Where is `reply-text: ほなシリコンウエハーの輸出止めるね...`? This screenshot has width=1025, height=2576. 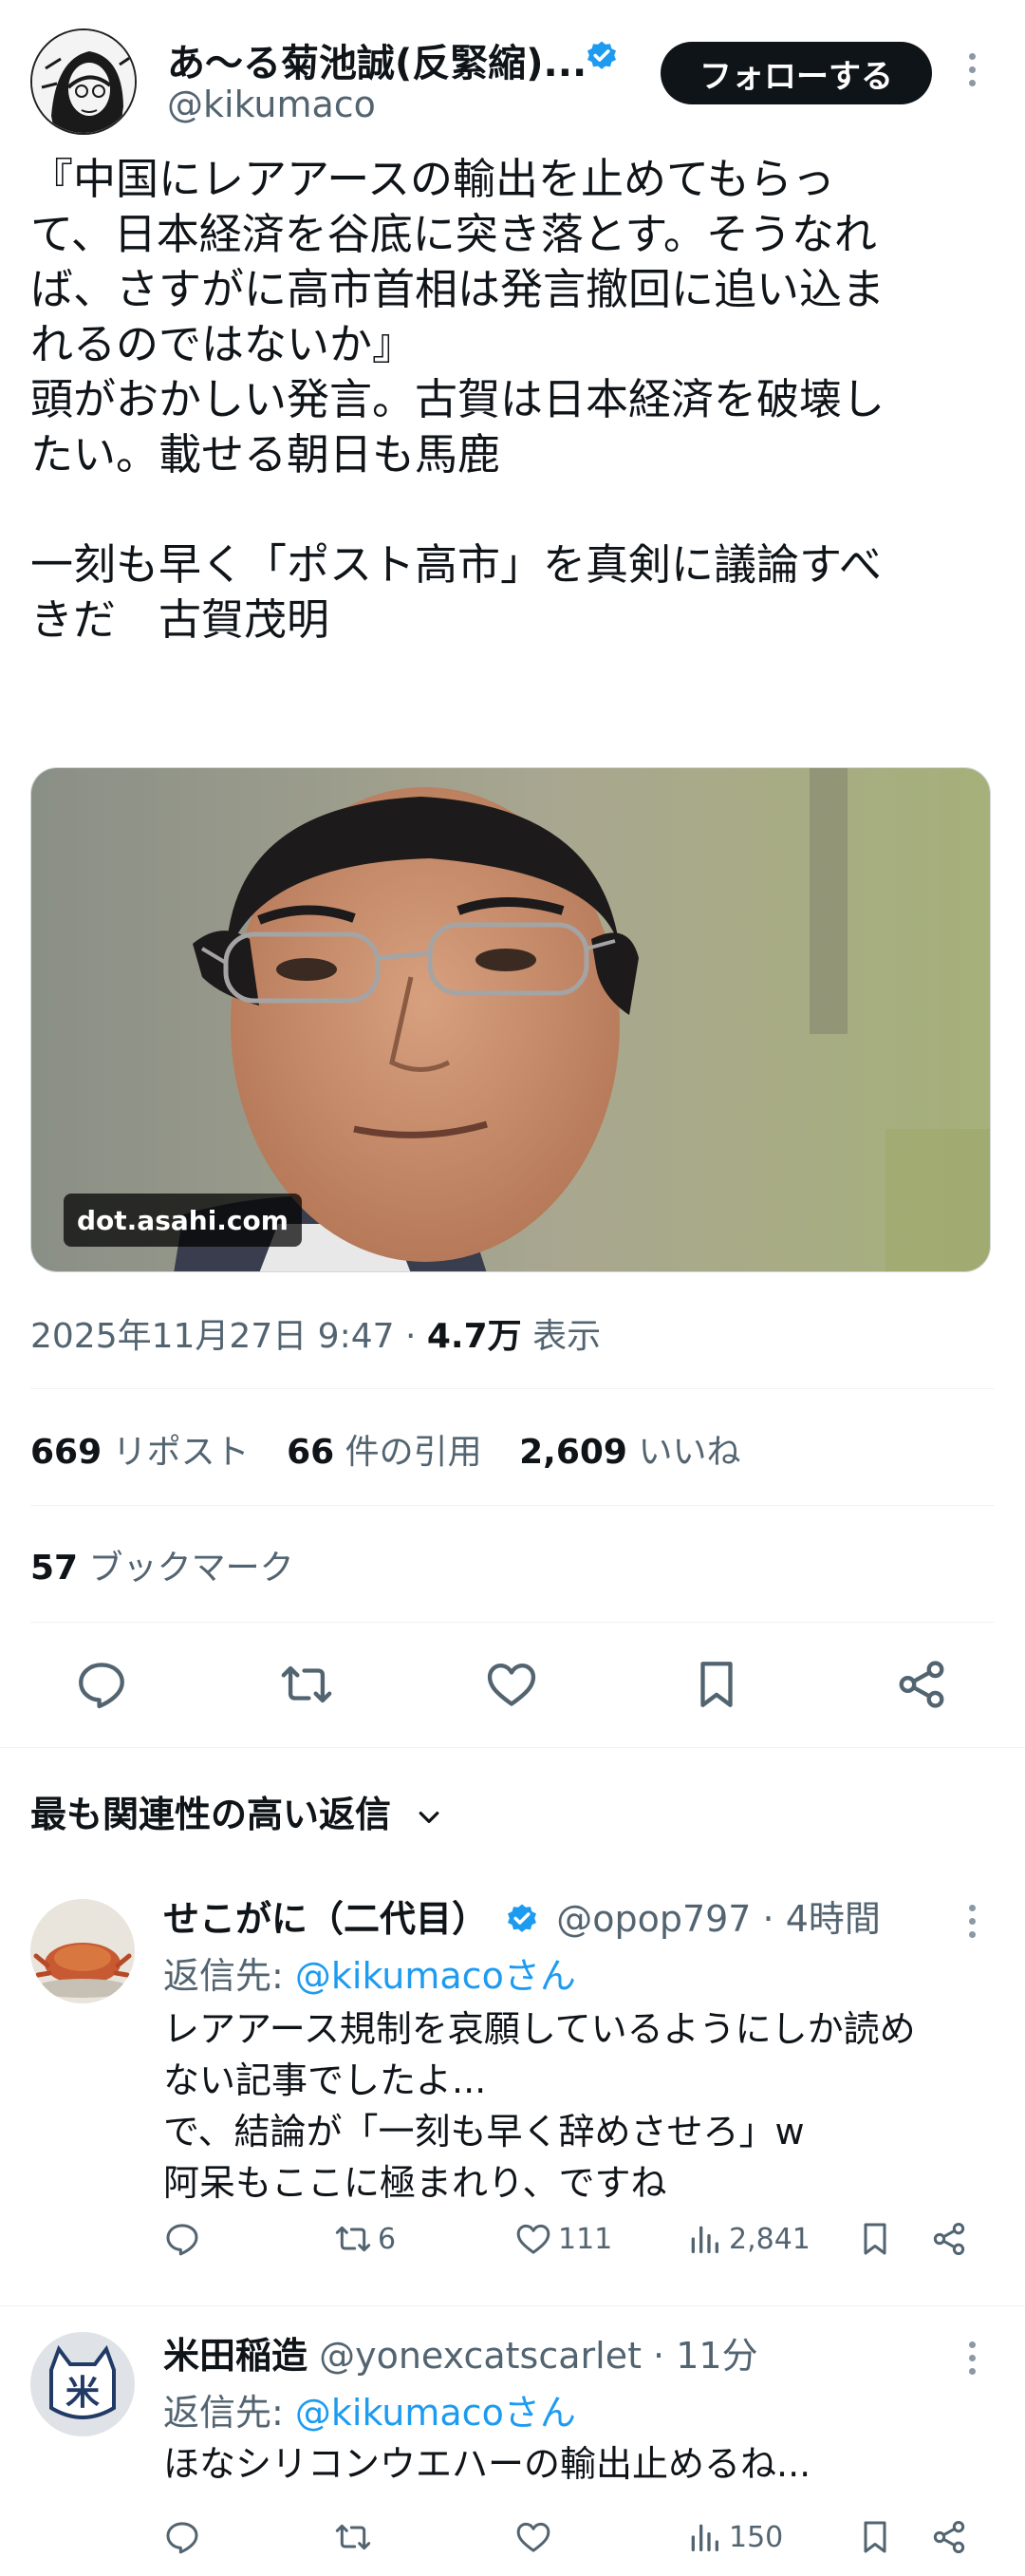 reply-text: ほなシリコンウエハーの輸出止めるね... is located at coordinates (487, 2464).